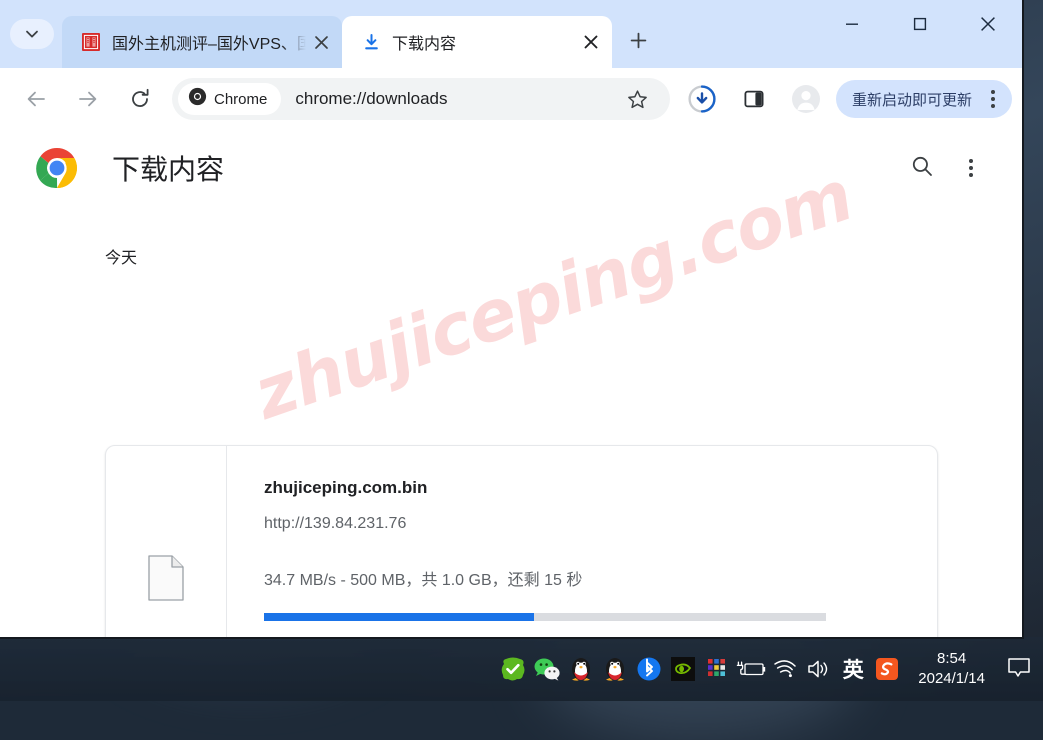 The width and height of the screenshot is (1043, 740). Describe the element at coordinates (91, 42) in the screenshot. I see `seal-favicon` at that location.